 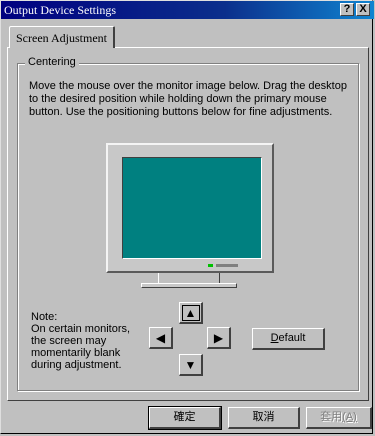 I want to click on monitor-screen, so click(x=192, y=208).